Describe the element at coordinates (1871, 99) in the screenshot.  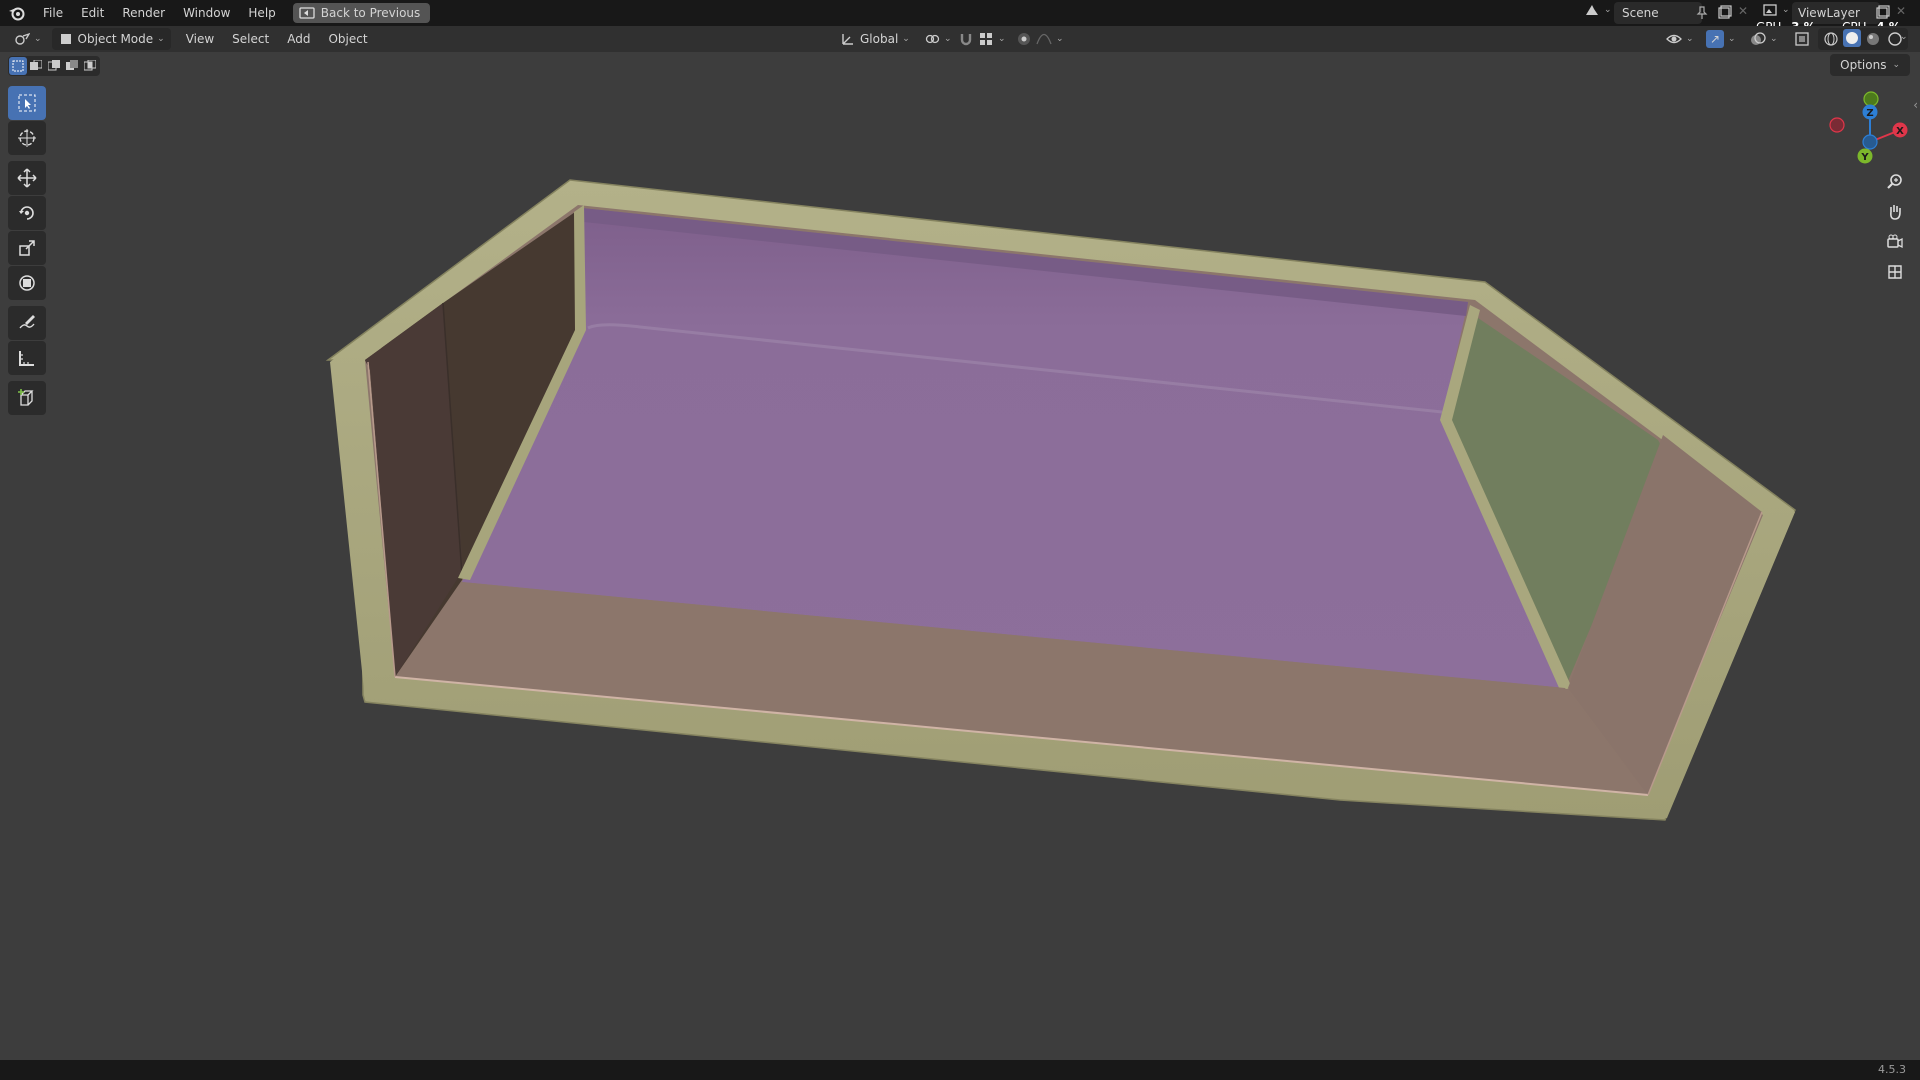
I see `gizmo-y-icon` at that location.